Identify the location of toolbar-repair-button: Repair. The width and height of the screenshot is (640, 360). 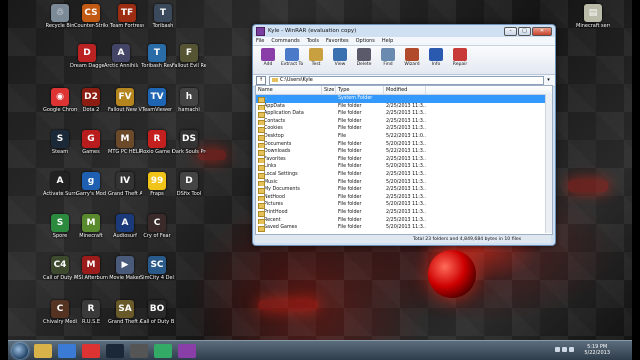
(460, 57).